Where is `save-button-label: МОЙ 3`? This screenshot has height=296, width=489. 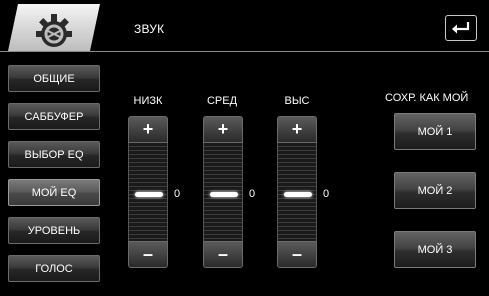 save-button-label: МОЙ 3 is located at coordinates (435, 249).